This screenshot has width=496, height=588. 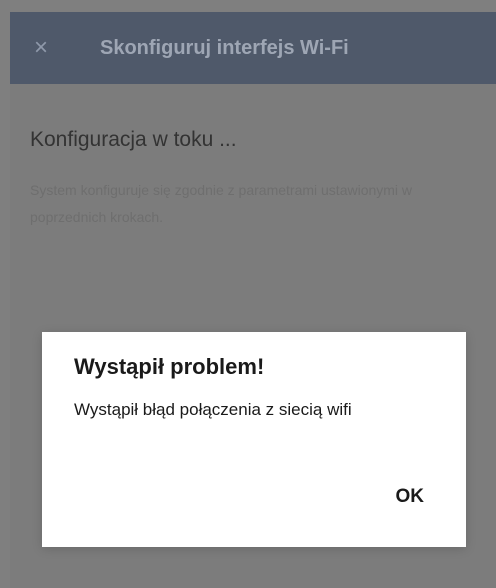 What do you see at coordinates (169, 366) in the screenshot?
I see `dialog-title: Wystąpił problem!` at bounding box center [169, 366].